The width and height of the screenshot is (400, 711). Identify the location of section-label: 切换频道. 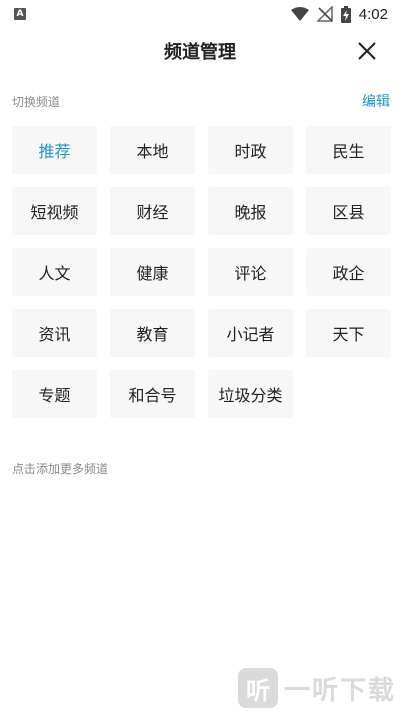
(36, 101).